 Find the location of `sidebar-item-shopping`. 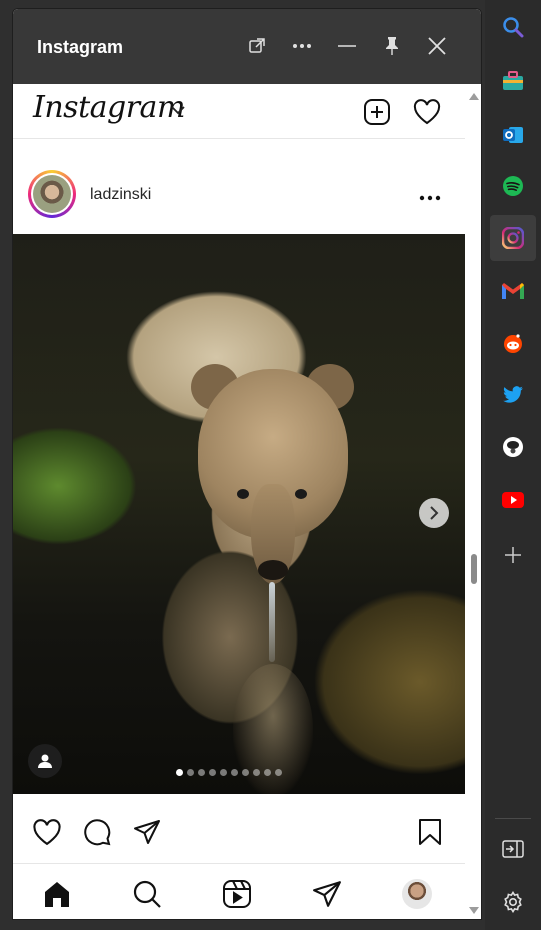

sidebar-item-shopping is located at coordinates (513, 81).